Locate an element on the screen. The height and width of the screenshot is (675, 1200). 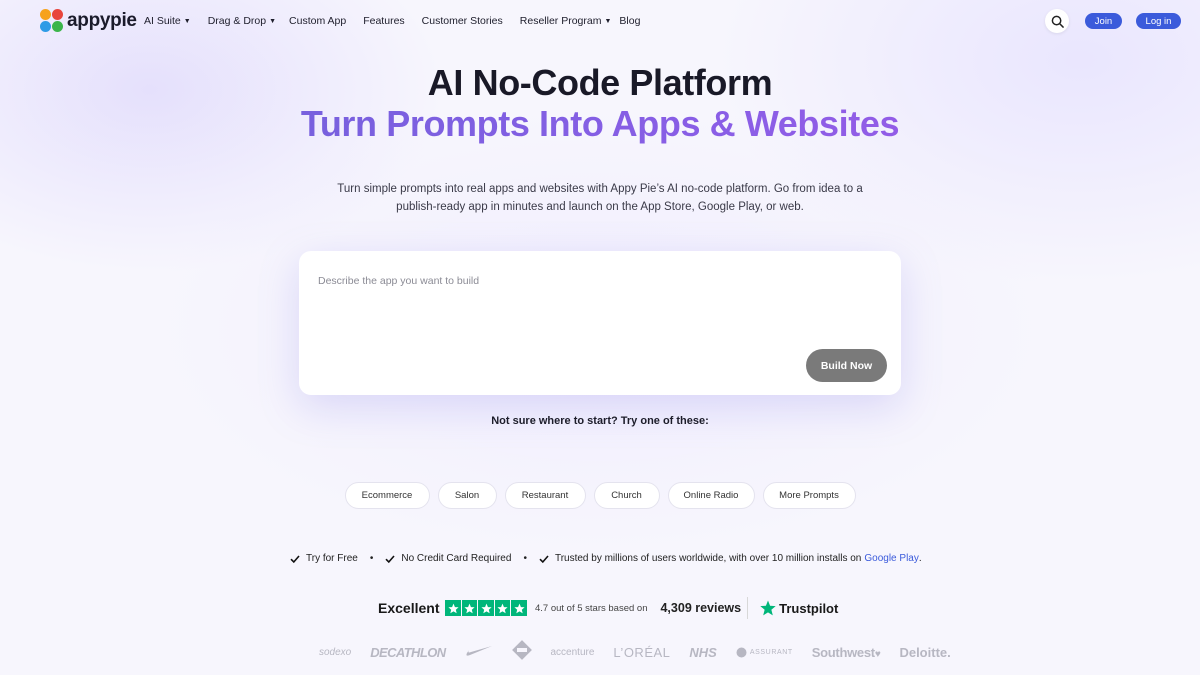
logo-accenture: accenture is located at coordinates (572, 652).